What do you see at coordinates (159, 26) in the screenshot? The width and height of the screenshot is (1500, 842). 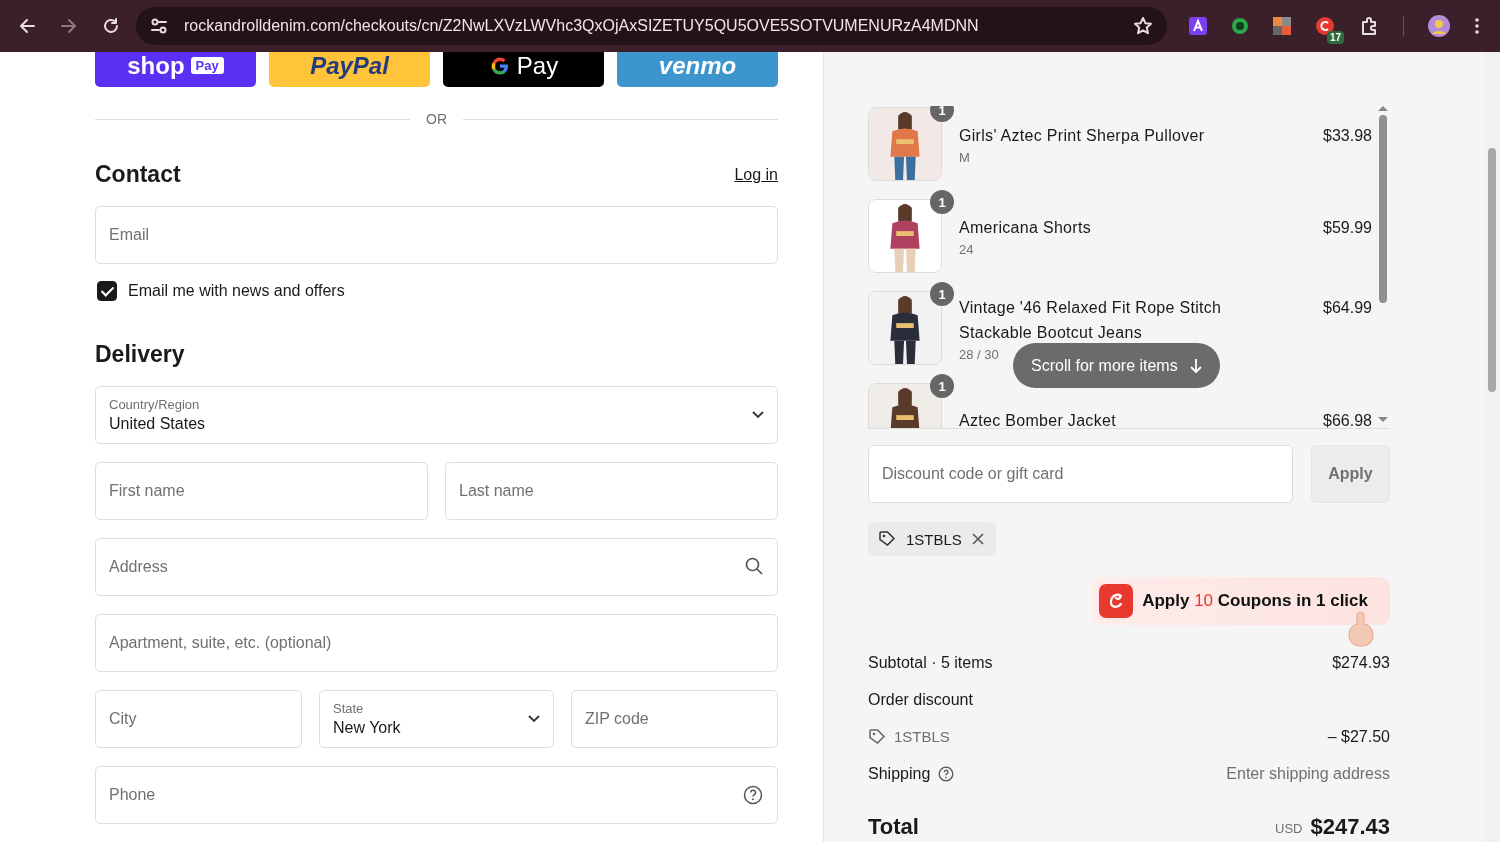 I see `site-settings-icon` at bounding box center [159, 26].